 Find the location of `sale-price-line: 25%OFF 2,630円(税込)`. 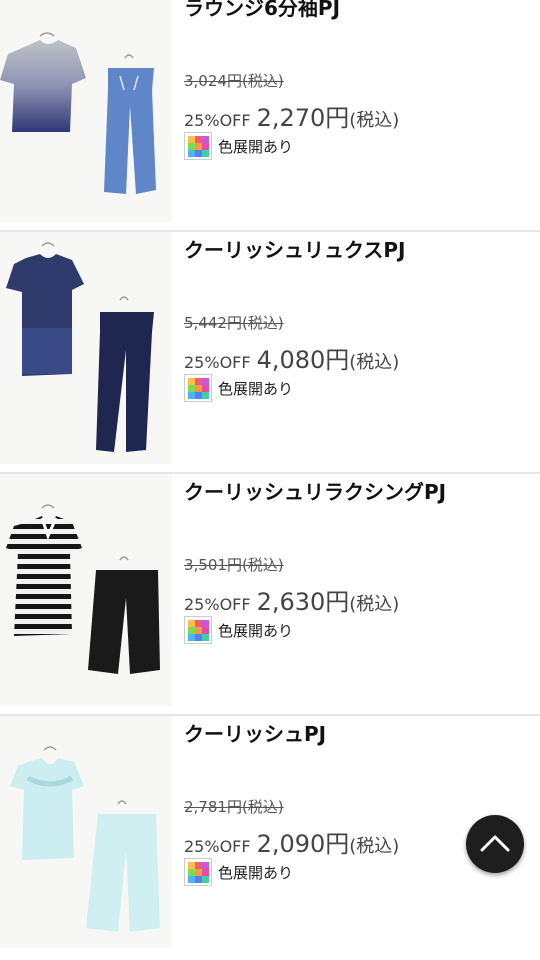

sale-price-line: 25%OFF 2,630円(税込) is located at coordinates (291, 599).